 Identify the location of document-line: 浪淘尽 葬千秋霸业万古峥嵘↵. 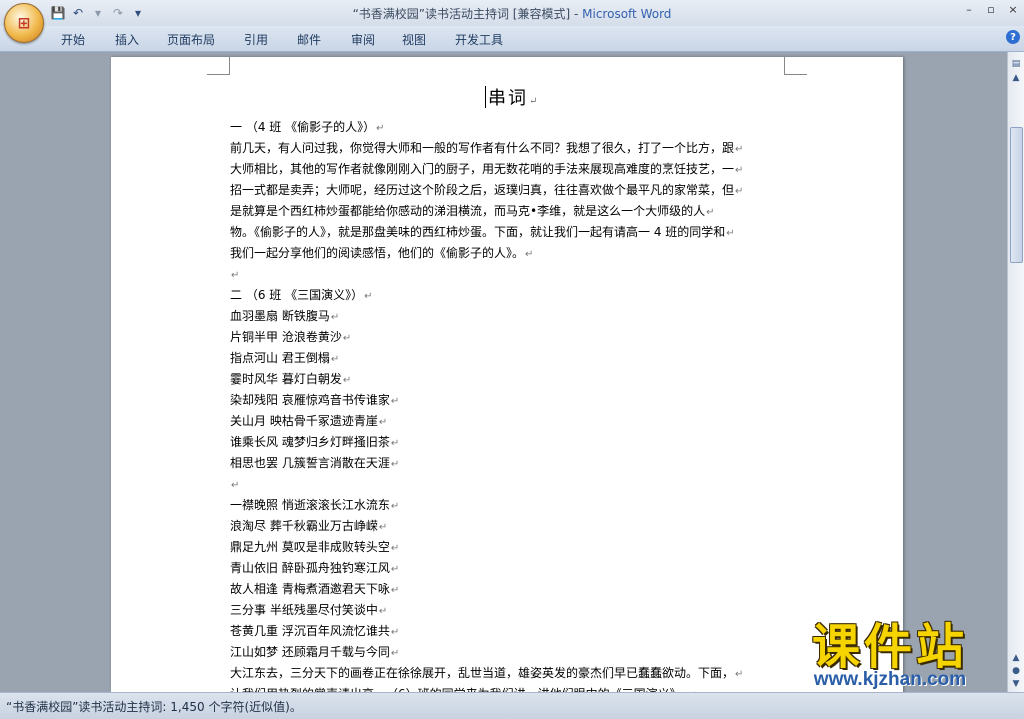
(507, 526).